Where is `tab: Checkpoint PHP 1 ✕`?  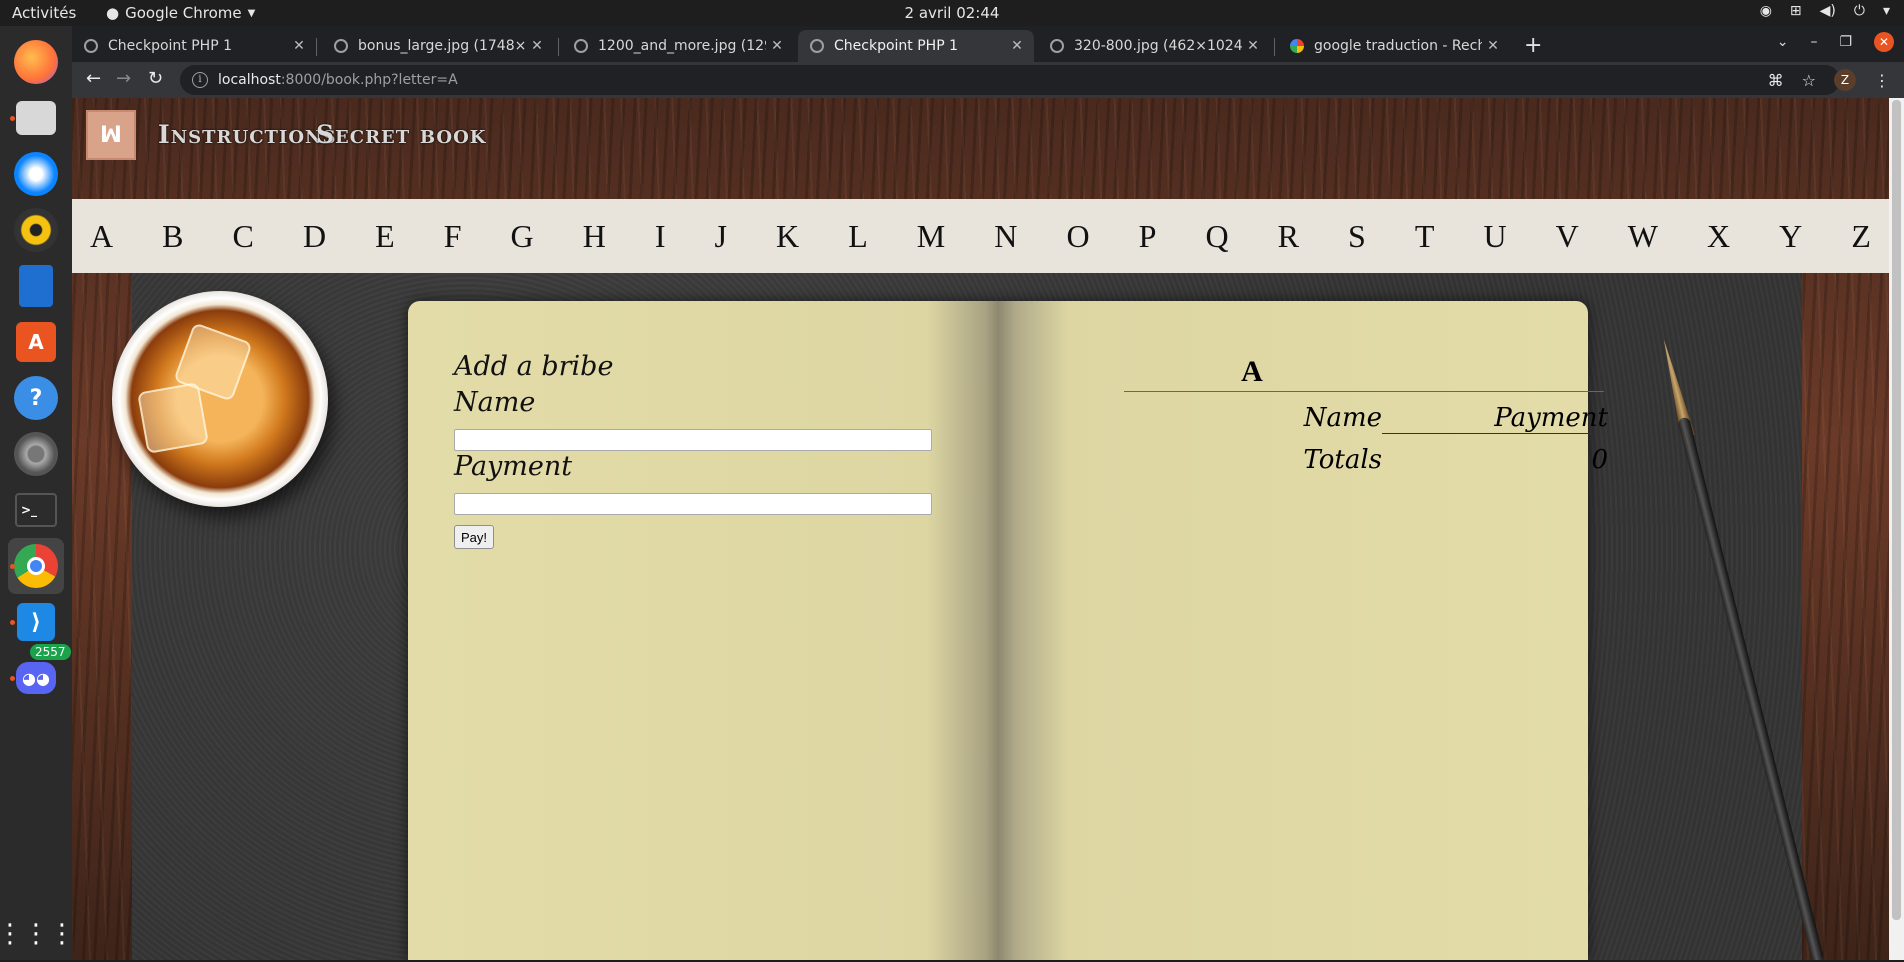
tab: Checkpoint PHP 1 ✕ is located at coordinates (194, 46).